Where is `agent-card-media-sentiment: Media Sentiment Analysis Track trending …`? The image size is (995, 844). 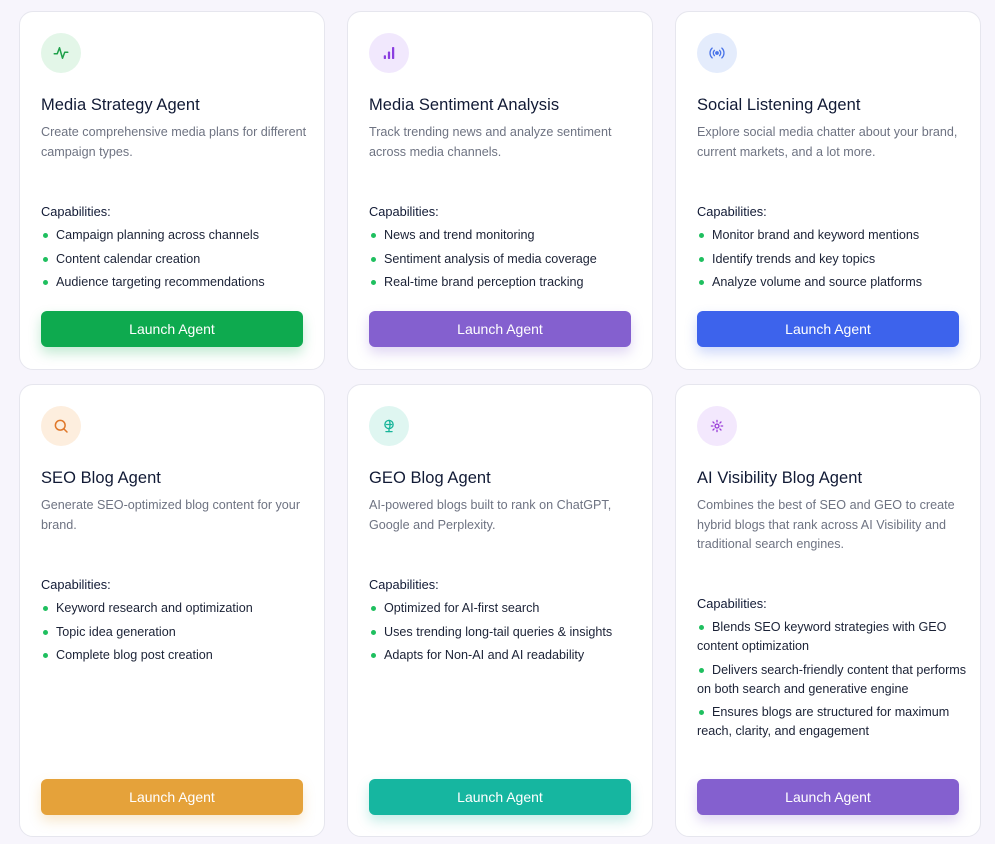
agent-card-media-sentiment: Media Sentiment Analysis Track trending … is located at coordinates (500, 190).